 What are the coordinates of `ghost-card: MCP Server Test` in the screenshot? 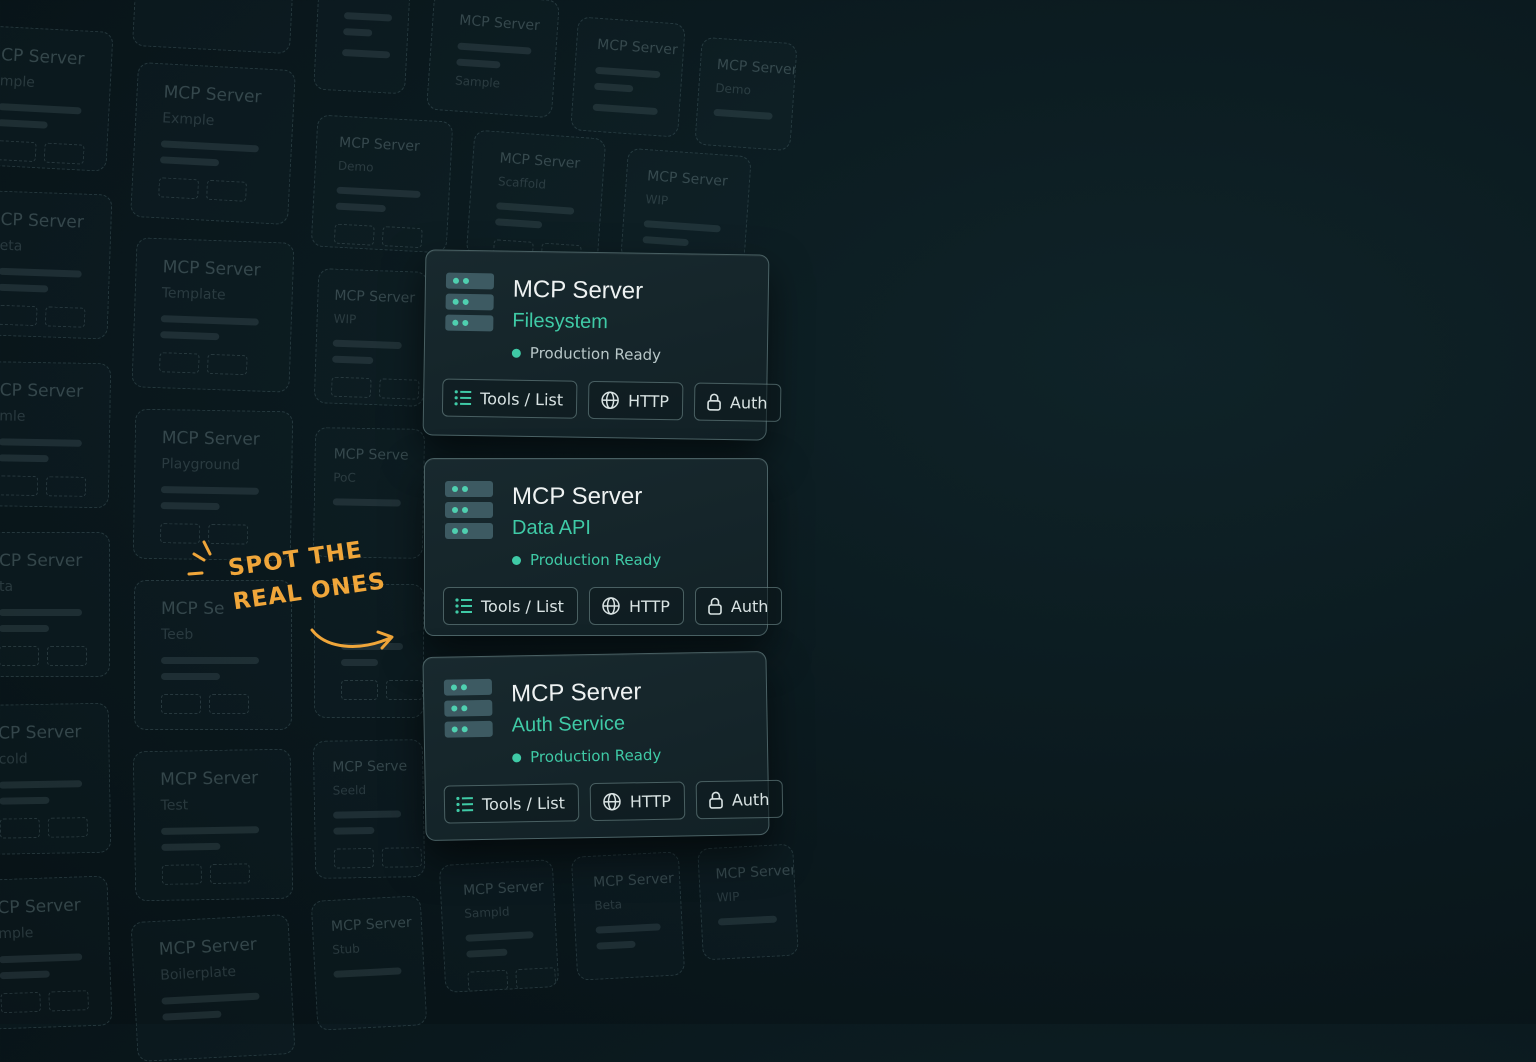 It's located at (213, 825).